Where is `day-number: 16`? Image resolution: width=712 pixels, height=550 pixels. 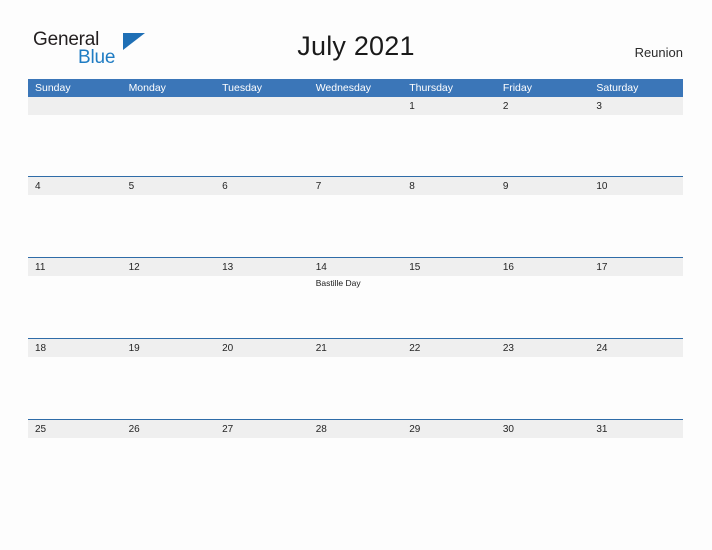 day-number: 16 is located at coordinates (543, 267).